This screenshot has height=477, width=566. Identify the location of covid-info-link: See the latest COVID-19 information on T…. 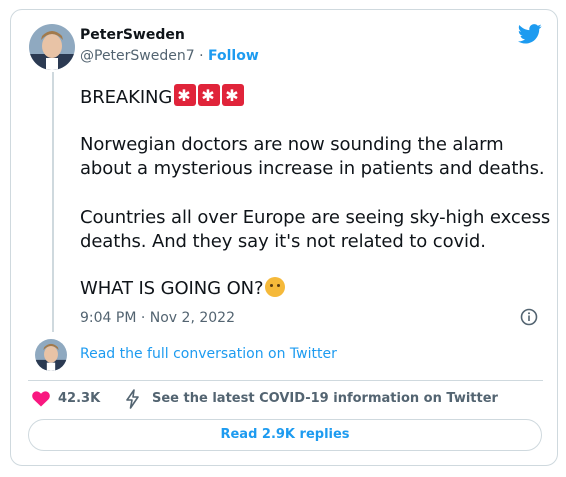
(325, 398).